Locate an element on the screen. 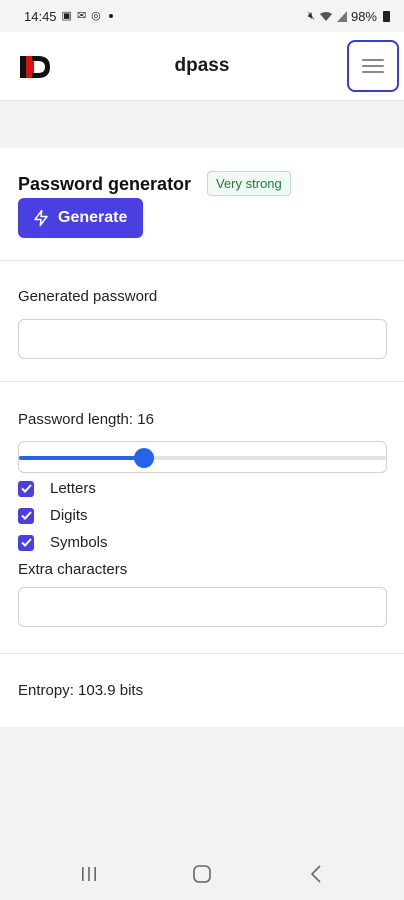 The height and width of the screenshot is (900, 404). whatsapp-icon: ◎ is located at coordinates (96, 15).